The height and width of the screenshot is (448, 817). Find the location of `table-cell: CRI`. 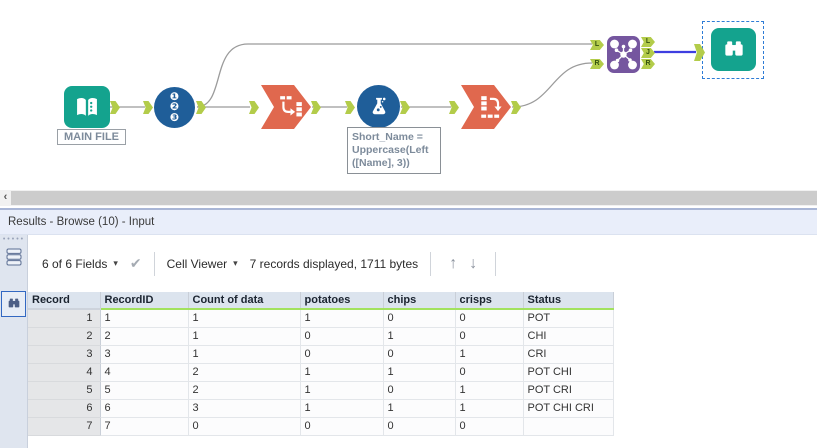

table-cell: CRI is located at coordinates (568, 354).